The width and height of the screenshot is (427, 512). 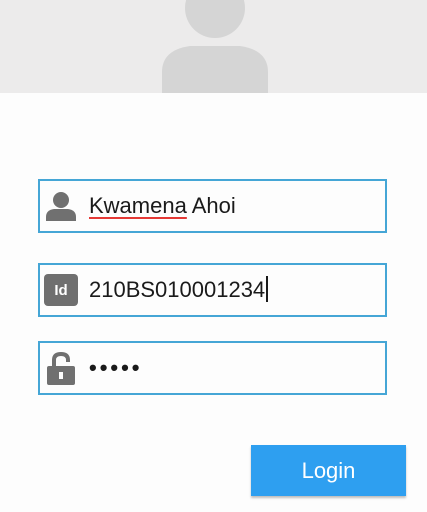 What do you see at coordinates (61, 368) in the screenshot?
I see `lock-icon` at bounding box center [61, 368].